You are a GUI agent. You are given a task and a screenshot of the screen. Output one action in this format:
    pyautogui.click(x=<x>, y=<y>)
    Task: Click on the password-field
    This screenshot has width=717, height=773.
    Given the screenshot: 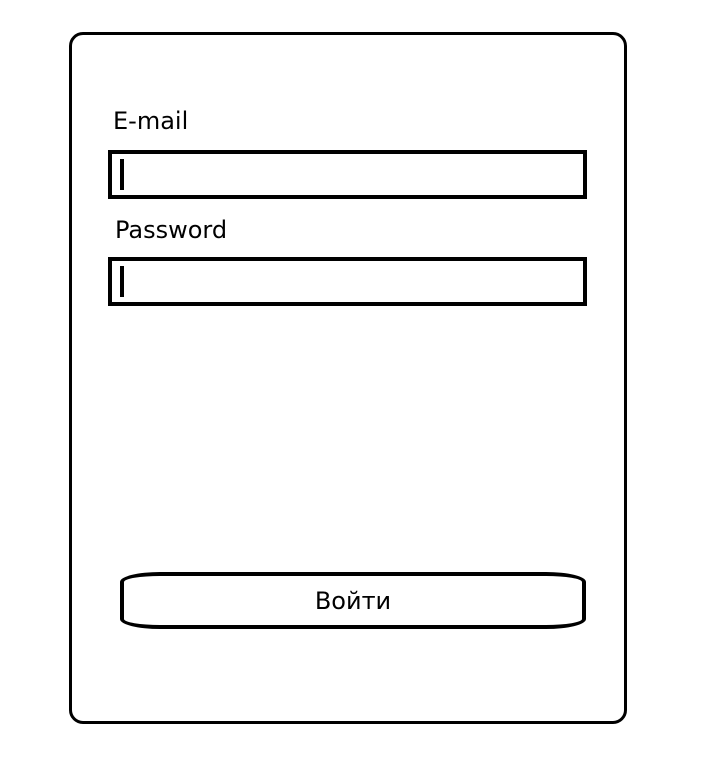 What is the action you would take?
    pyautogui.click(x=347, y=281)
    